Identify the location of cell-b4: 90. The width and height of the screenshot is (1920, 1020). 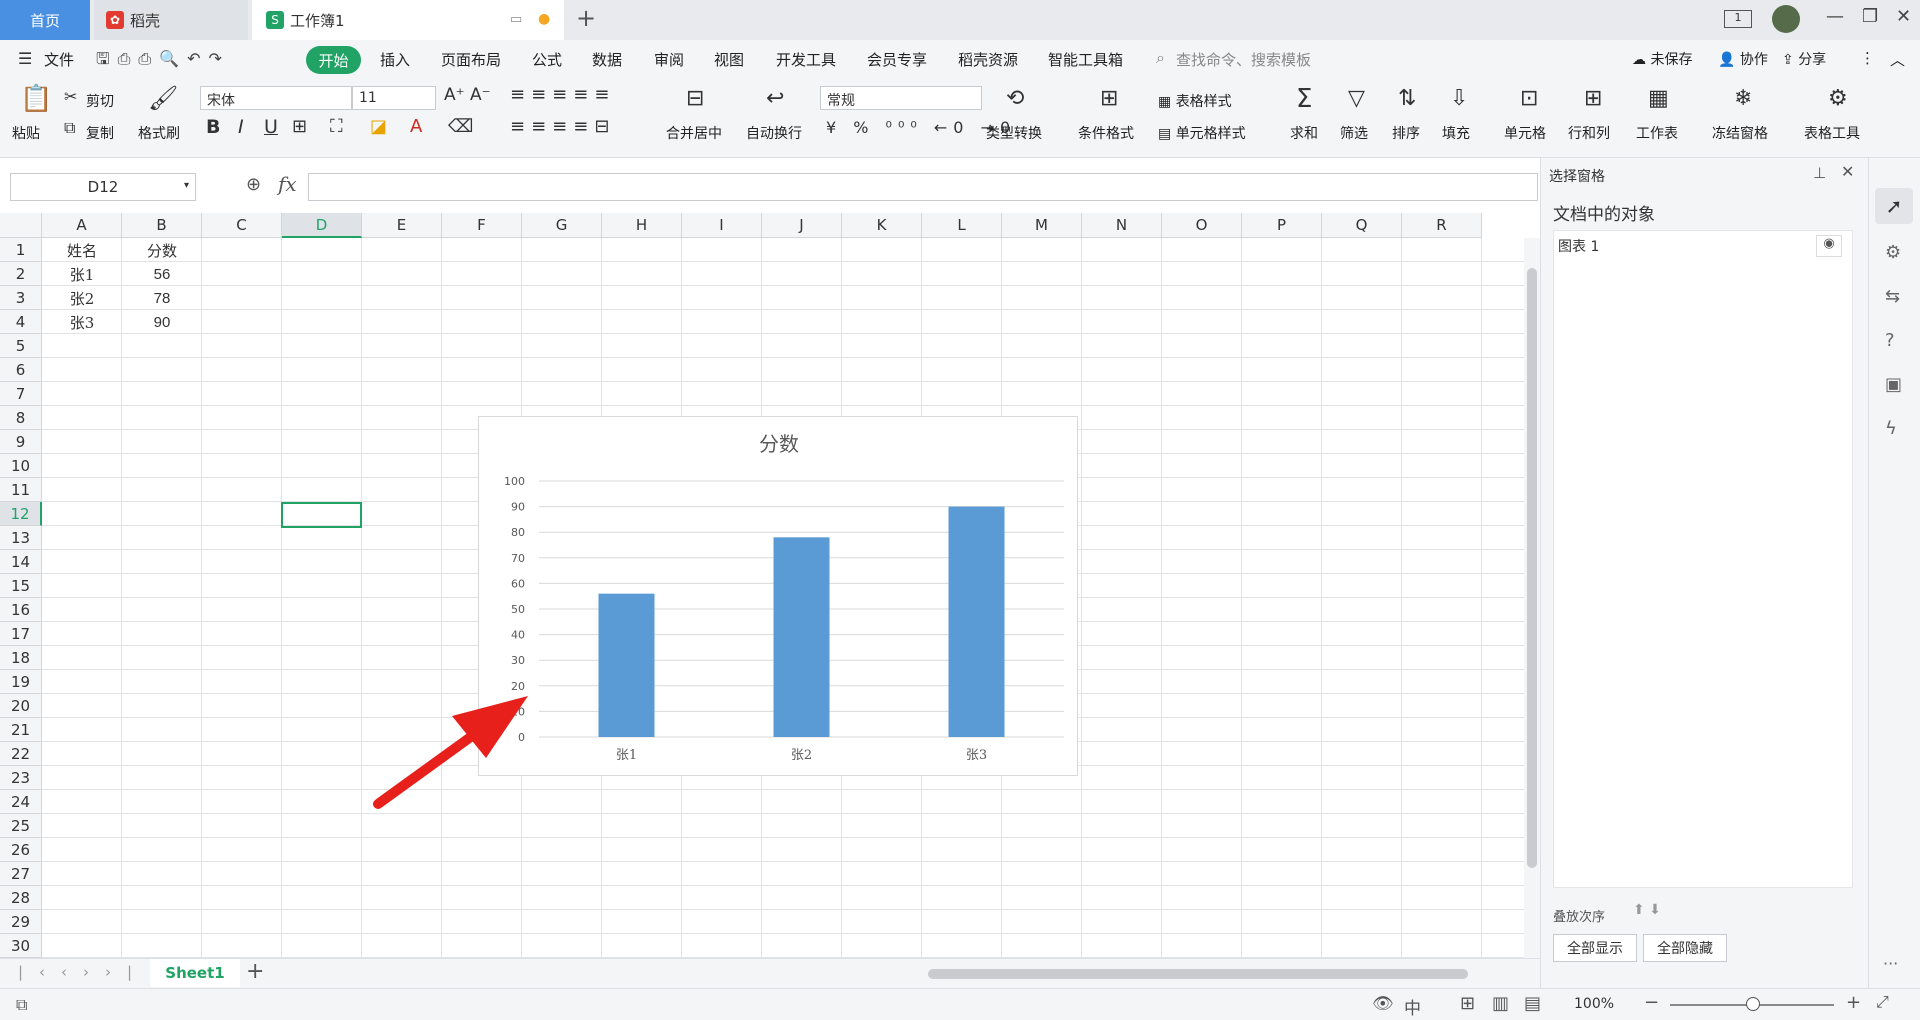
(162, 322).